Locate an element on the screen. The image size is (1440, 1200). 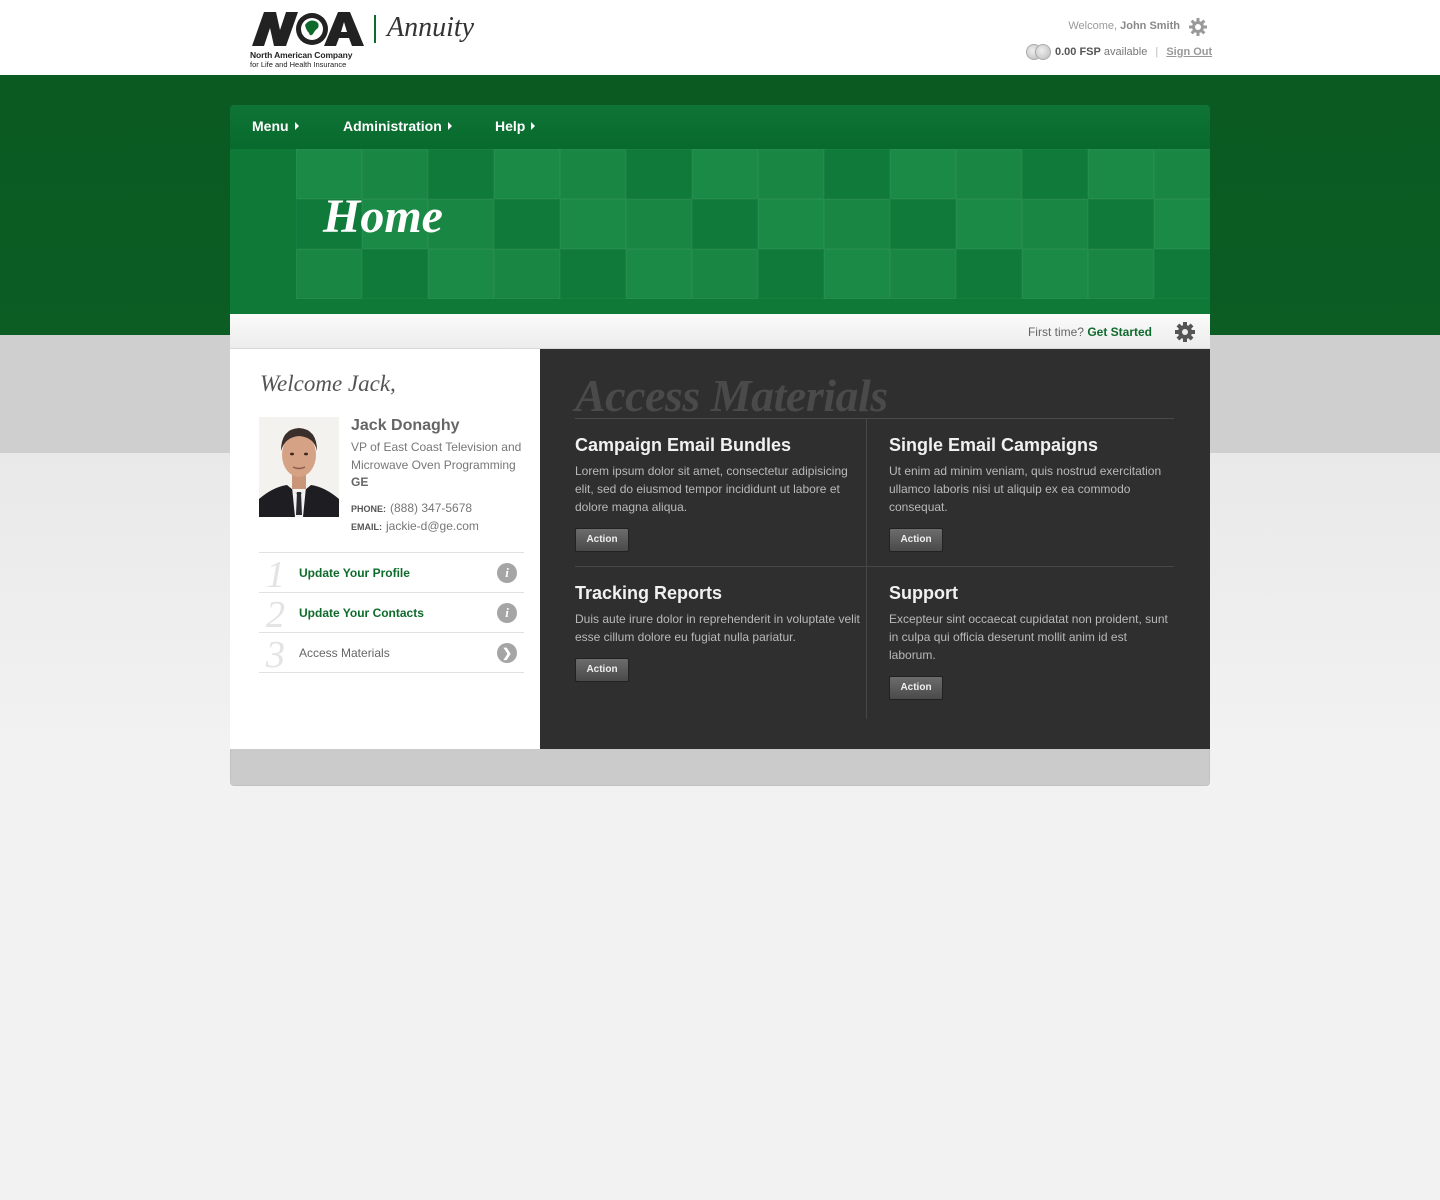
fsp-balance: 0.00 FSP available | Sign Out is located at coordinates (1119, 52).